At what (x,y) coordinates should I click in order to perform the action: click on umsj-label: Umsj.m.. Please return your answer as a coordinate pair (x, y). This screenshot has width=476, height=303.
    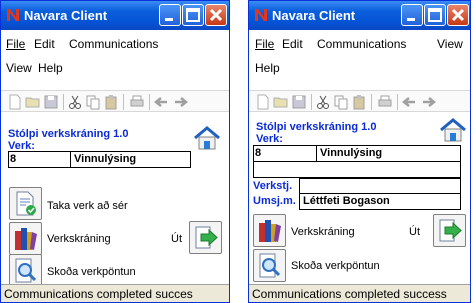
    Looking at the image, I should click on (274, 201).